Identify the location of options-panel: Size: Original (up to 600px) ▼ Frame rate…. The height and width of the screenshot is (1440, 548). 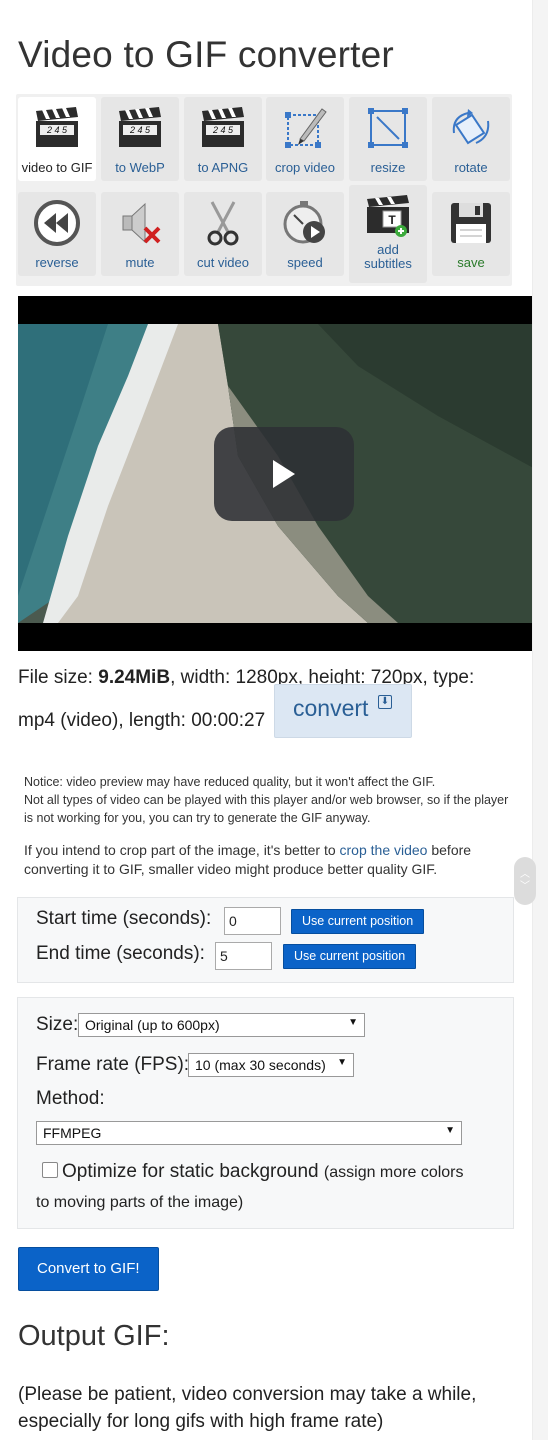
(265, 1113).